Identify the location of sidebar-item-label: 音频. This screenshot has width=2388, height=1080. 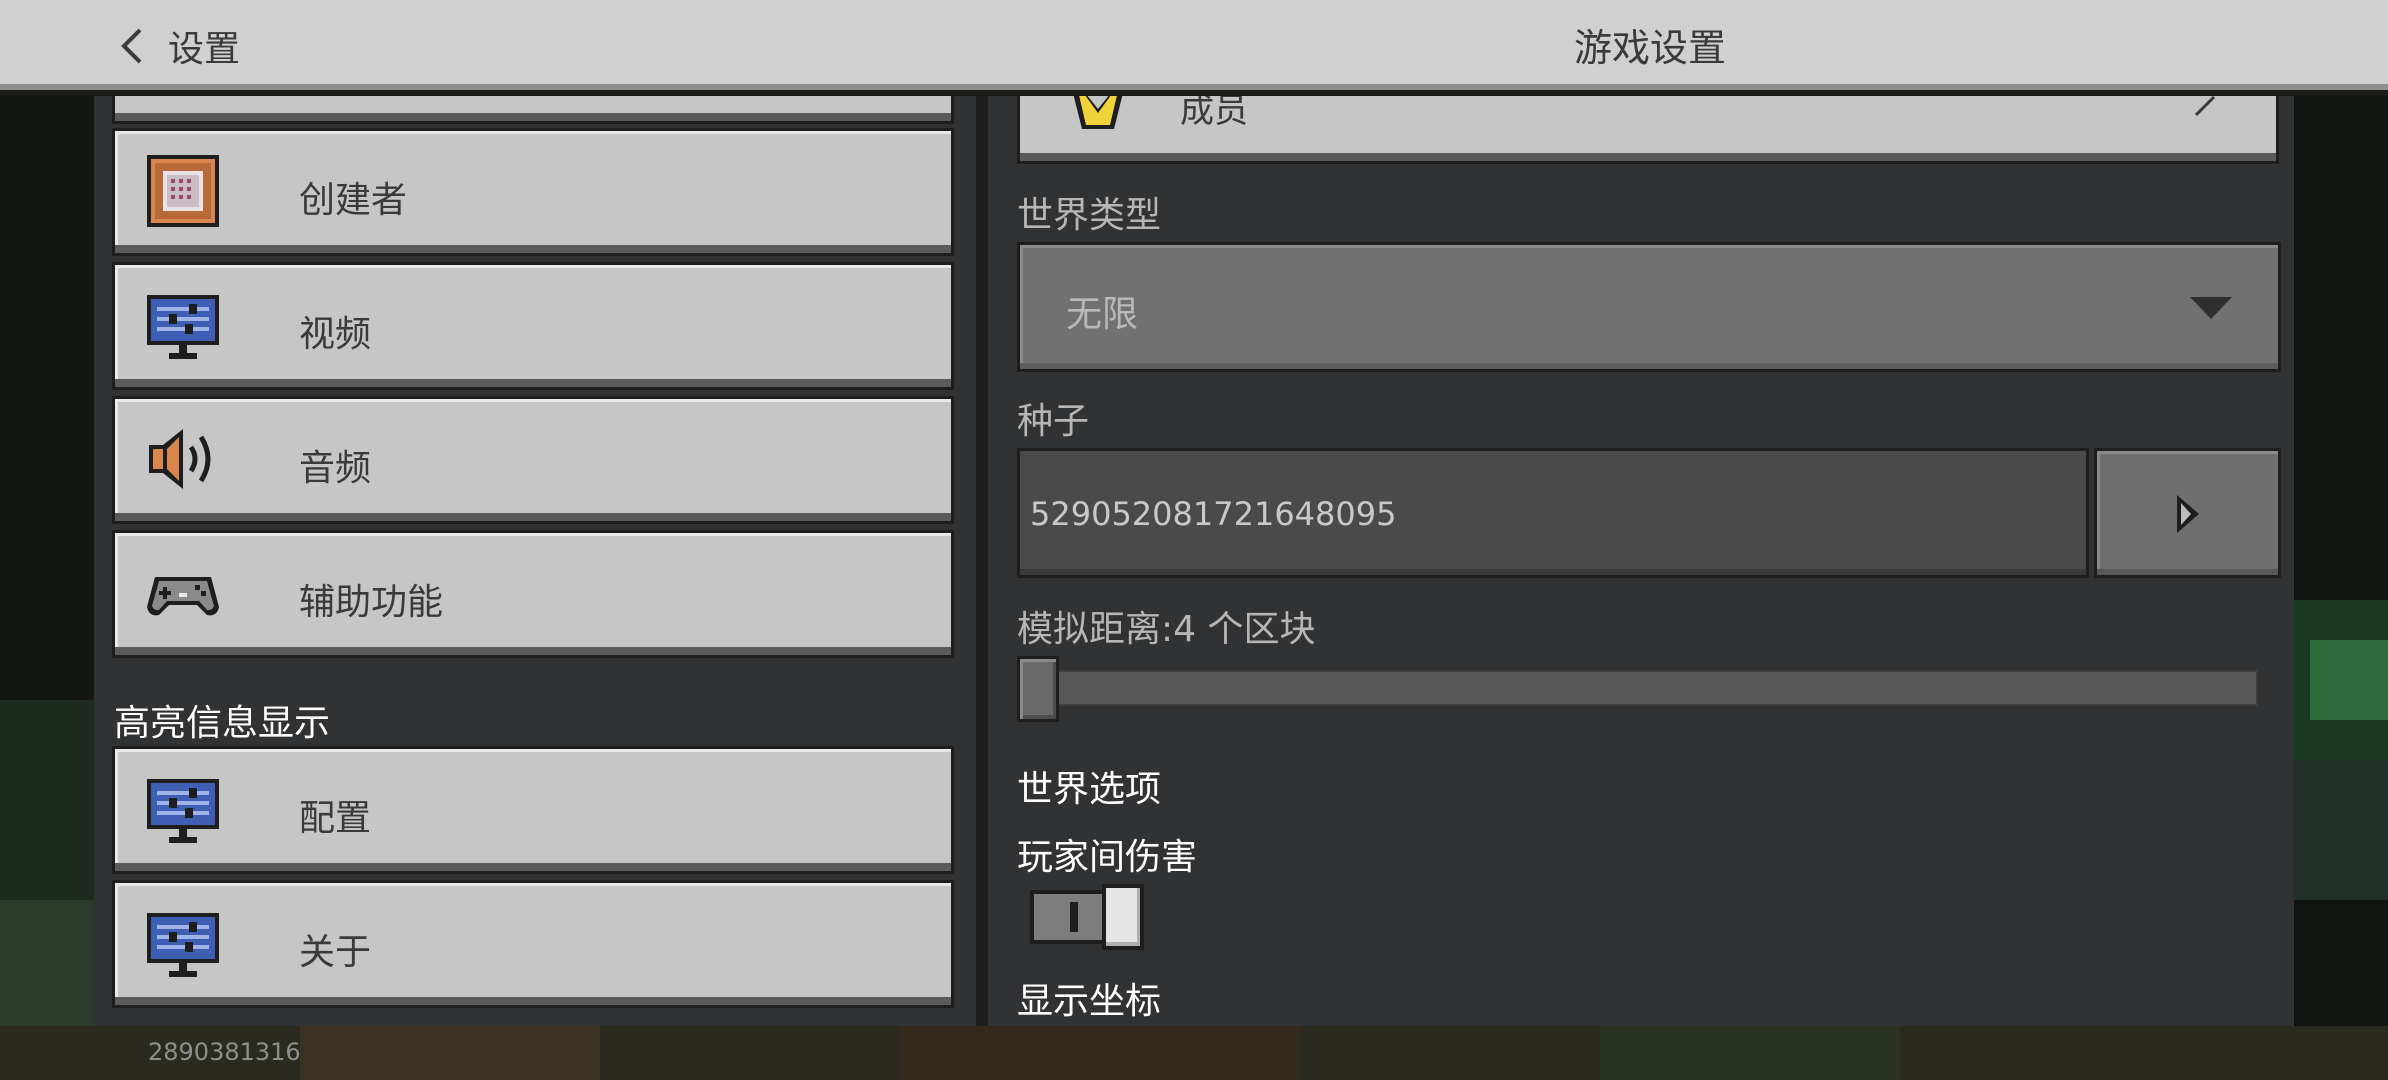
(335, 468).